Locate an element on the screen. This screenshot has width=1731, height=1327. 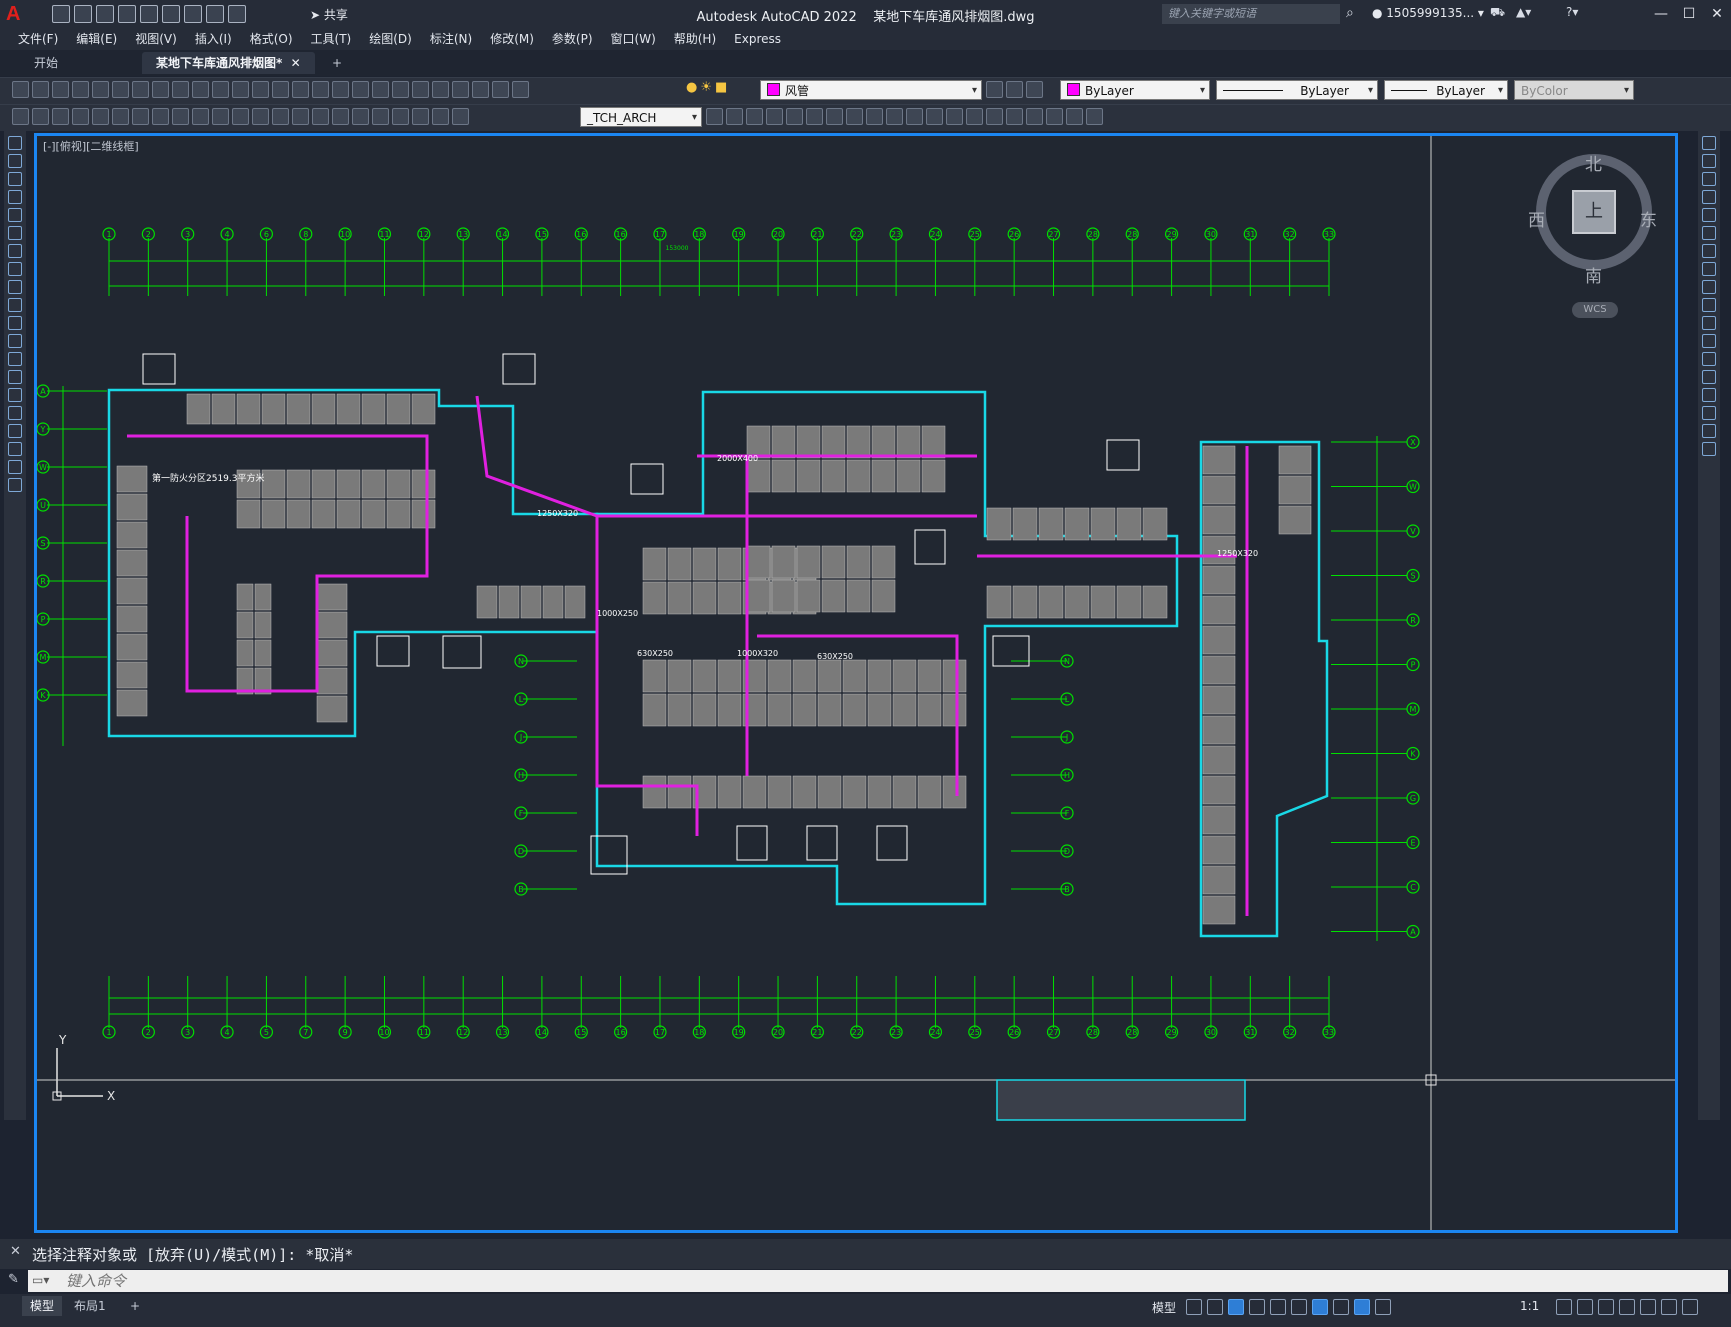
save-icon is located at coordinates (60, 89).